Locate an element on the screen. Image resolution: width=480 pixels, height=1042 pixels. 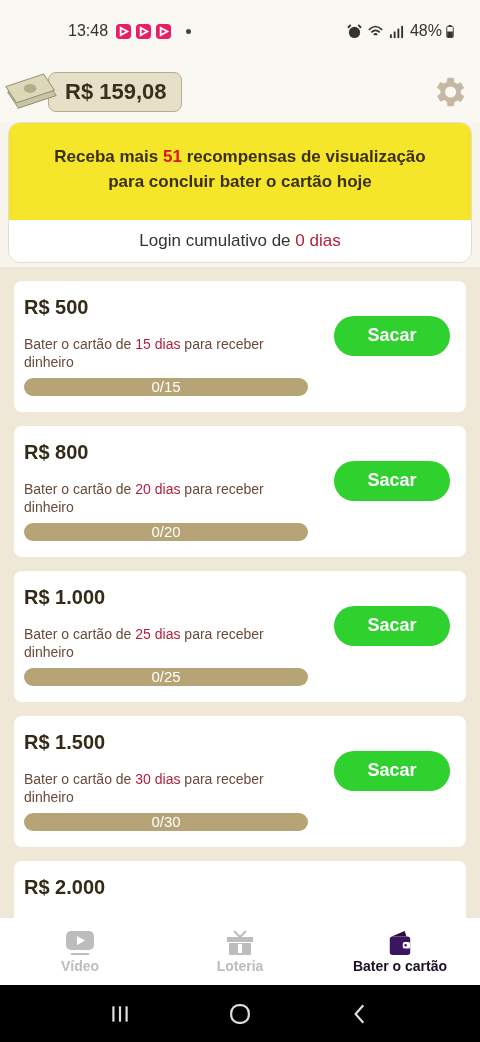
nav-tab: Vídeo is located at coordinates (80, 951).